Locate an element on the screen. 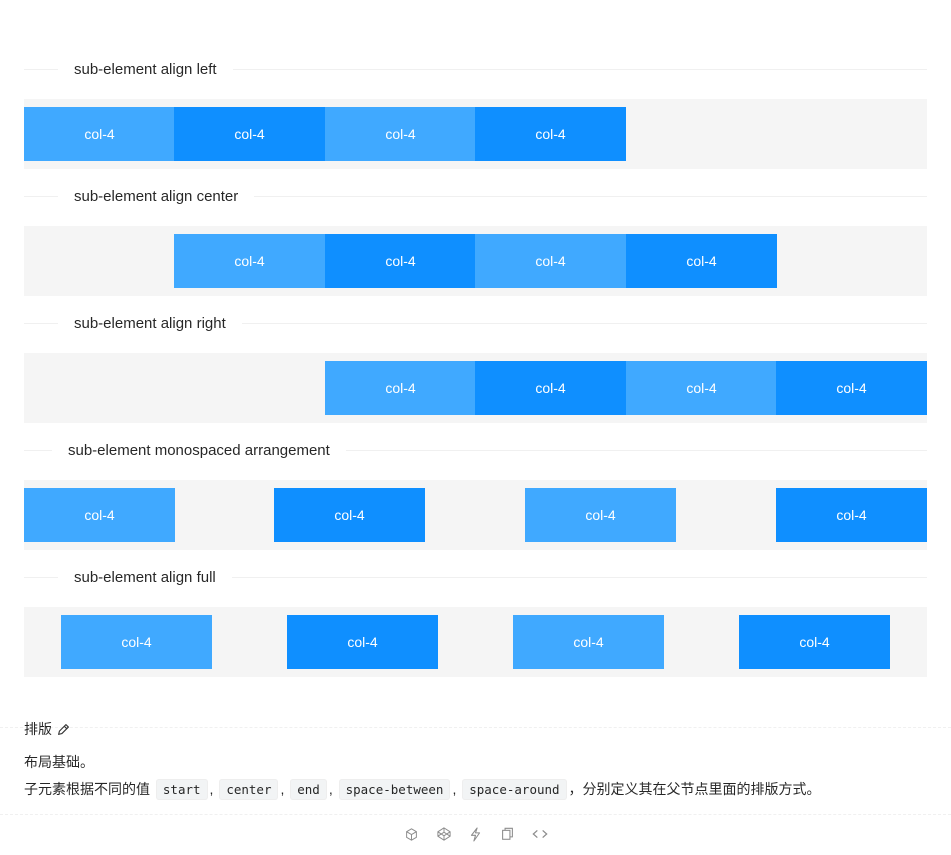 The width and height of the screenshot is (951, 855). divider-monospaced: sub-element monospaced arrangement is located at coordinates (475, 450).